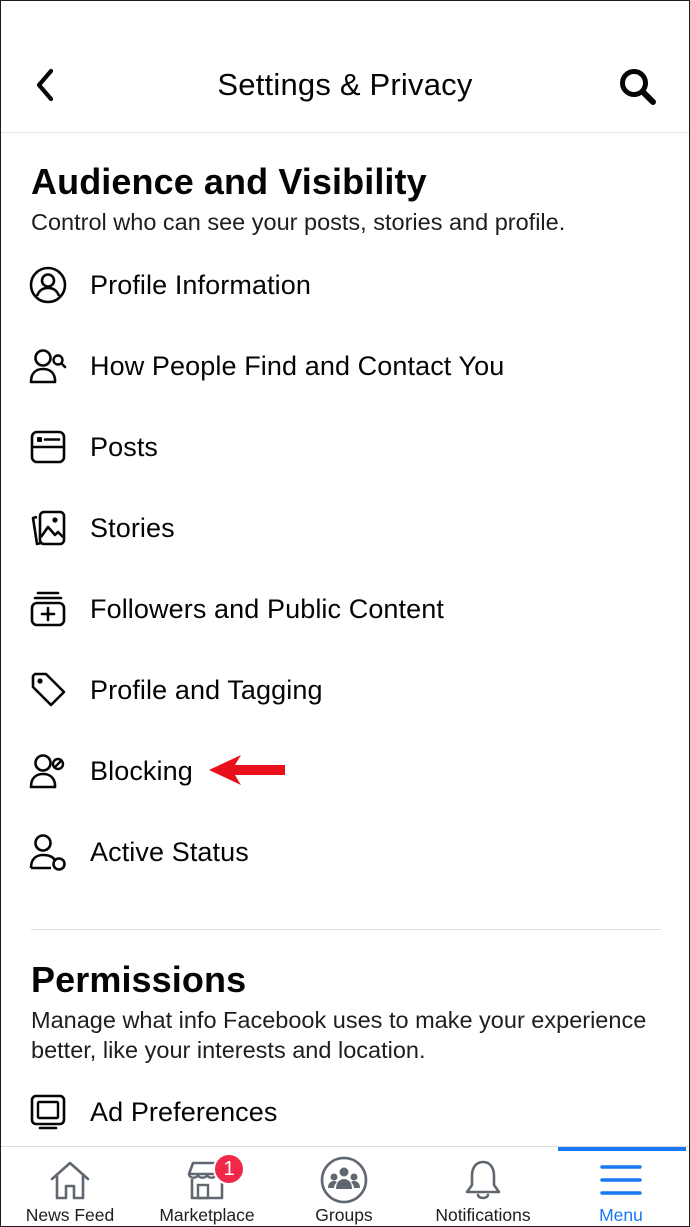 The image size is (690, 1227). Describe the element at coordinates (200, 284) in the screenshot. I see `menu-item-label: Profile Information` at that location.